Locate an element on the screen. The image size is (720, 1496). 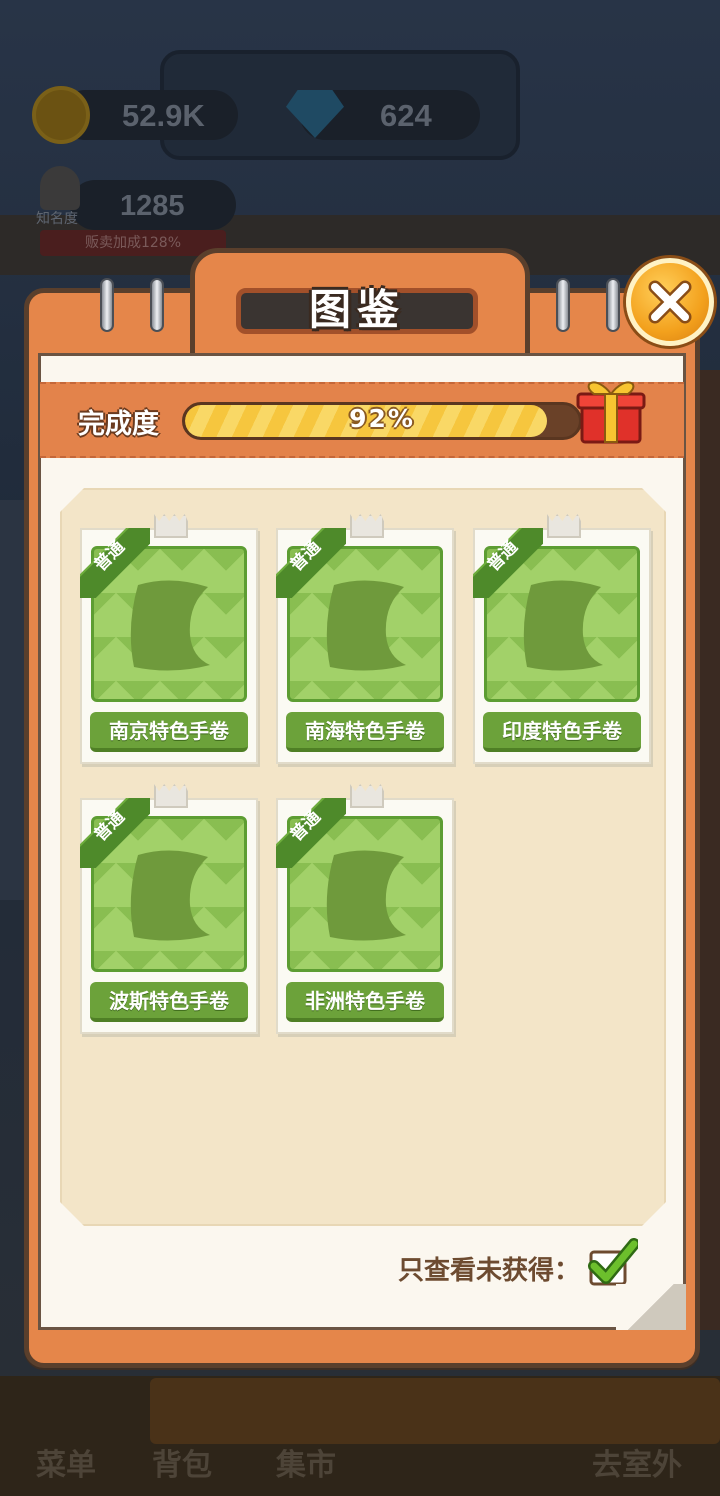
unowned-filter-checkbox is located at coordinates (614, 1263).